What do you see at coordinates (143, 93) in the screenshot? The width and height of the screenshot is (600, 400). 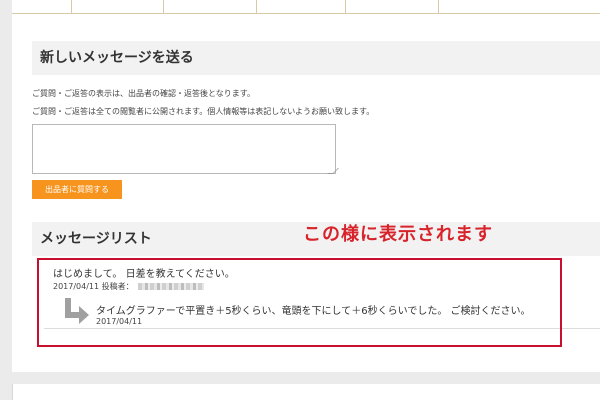 I see `send-note-display: ご質問・ご返答の表示は、出品者の確認・返答後となります。` at bounding box center [143, 93].